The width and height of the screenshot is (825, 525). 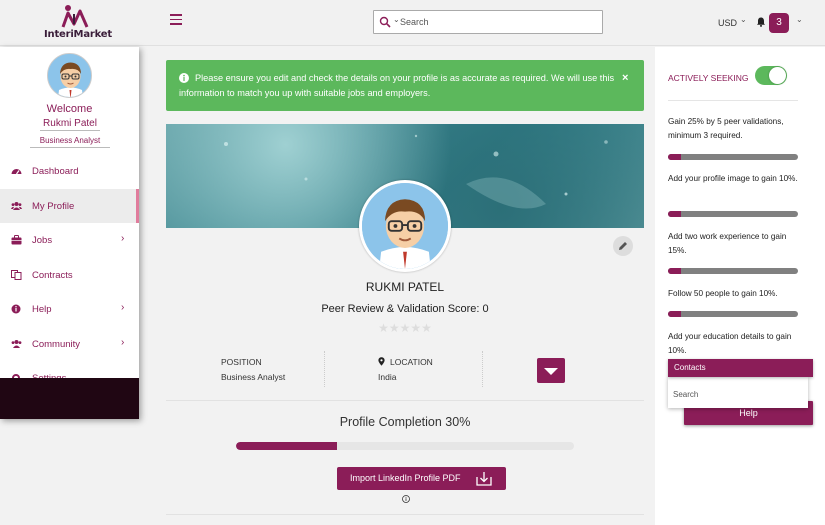 What do you see at coordinates (69, 398) in the screenshot?
I see `sidebar-footer-overlay` at bounding box center [69, 398].